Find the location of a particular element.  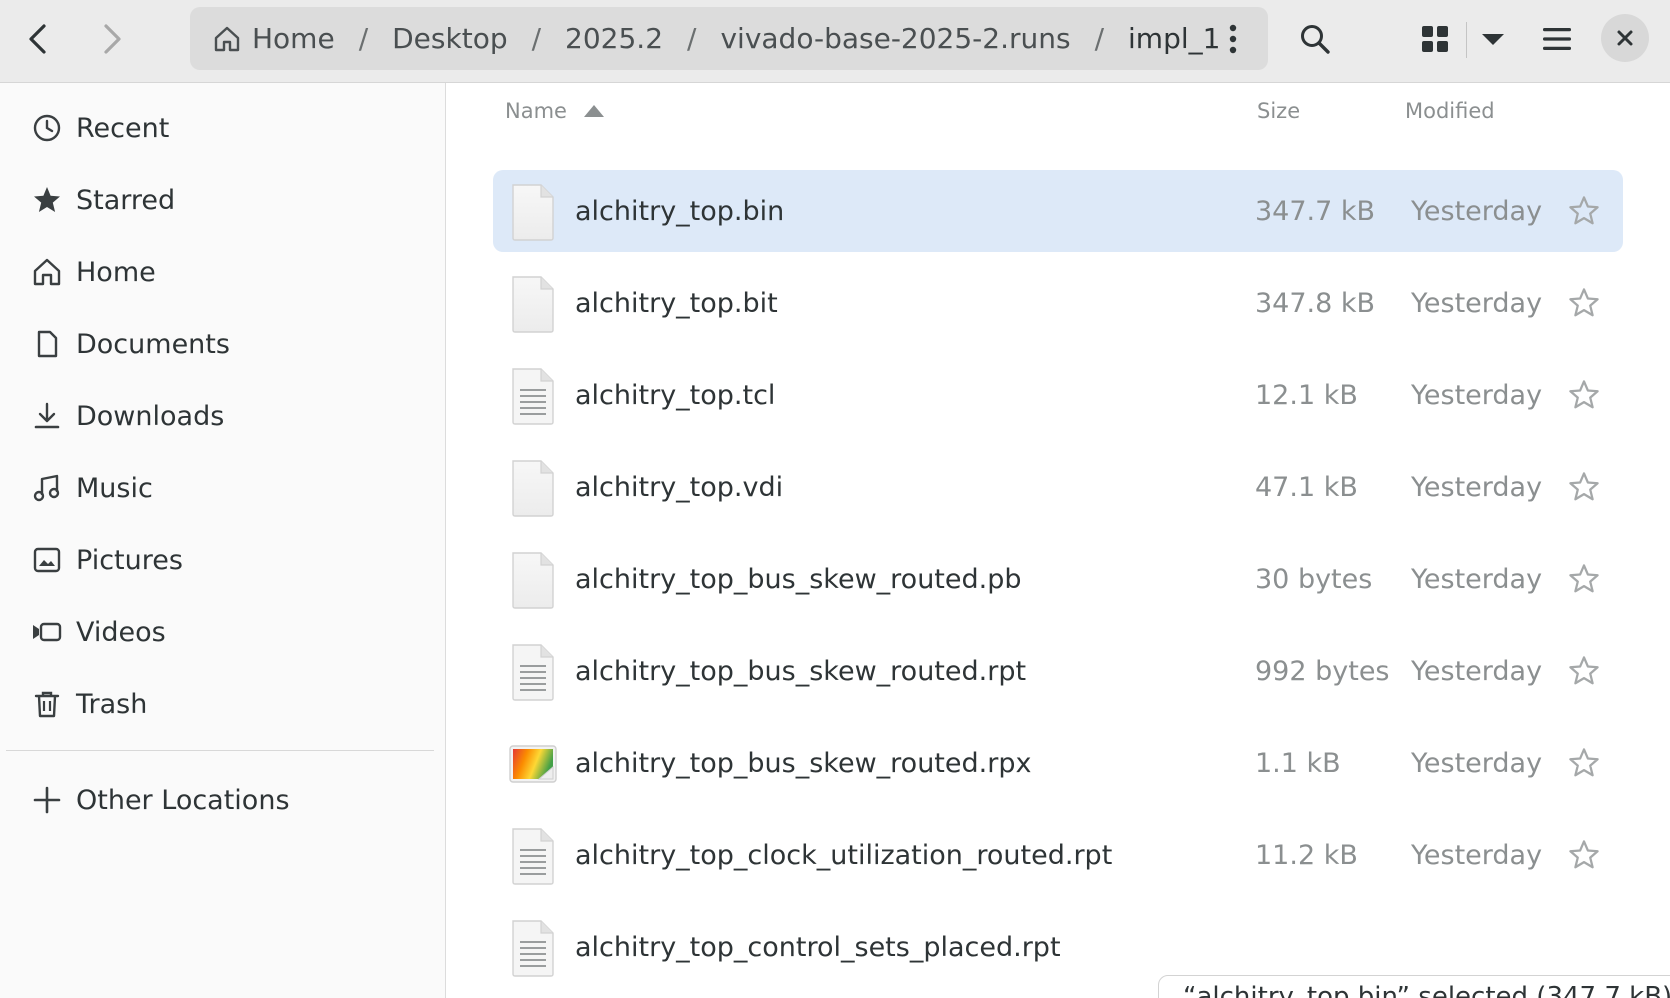

file-row: alchitry_top.bin 347.7 kB Yesterday is located at coordinates (1058, 211).